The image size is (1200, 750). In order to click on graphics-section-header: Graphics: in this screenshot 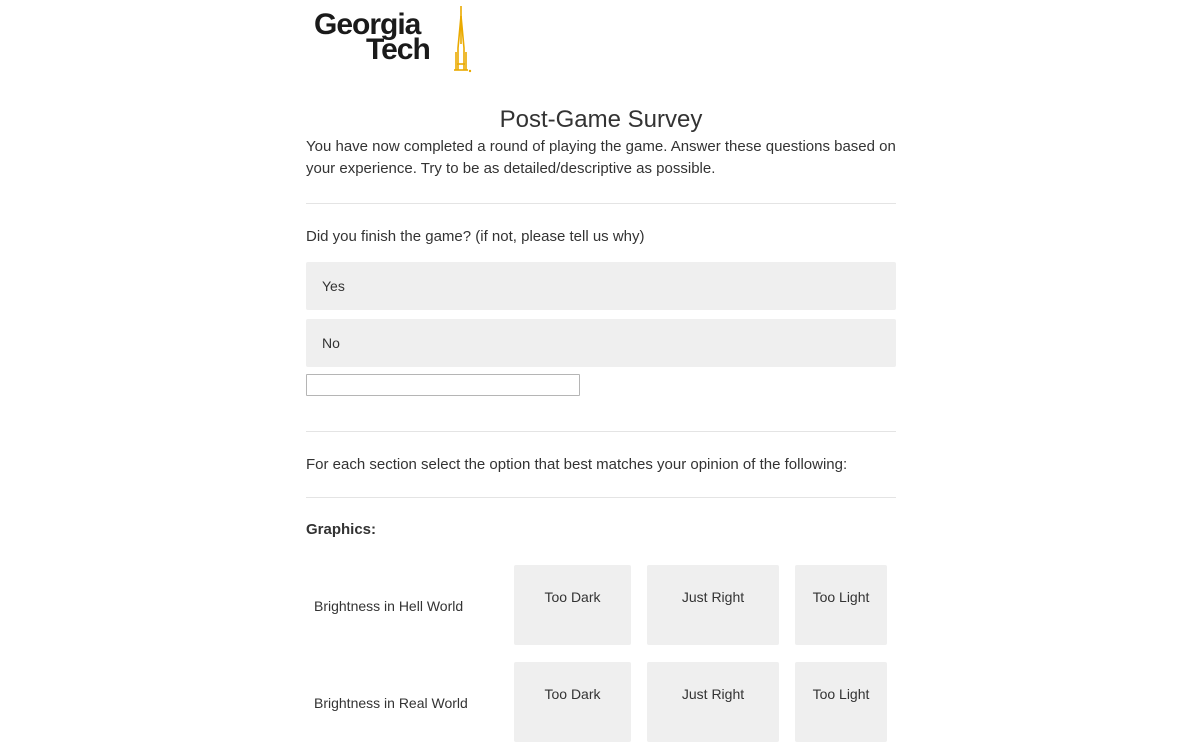, I will do `click(341, 529)`.